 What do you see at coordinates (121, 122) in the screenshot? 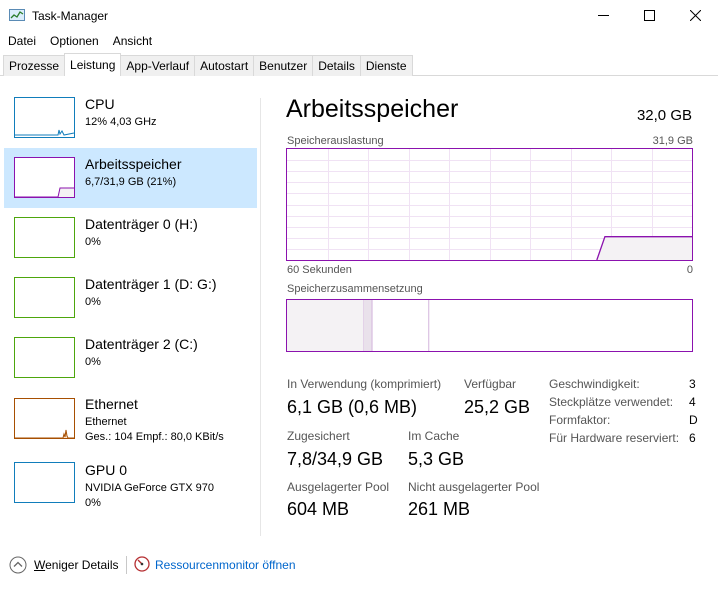
I see `sidebar-sub: 12% 4,03 GHz` at bounding box center [121, 122].